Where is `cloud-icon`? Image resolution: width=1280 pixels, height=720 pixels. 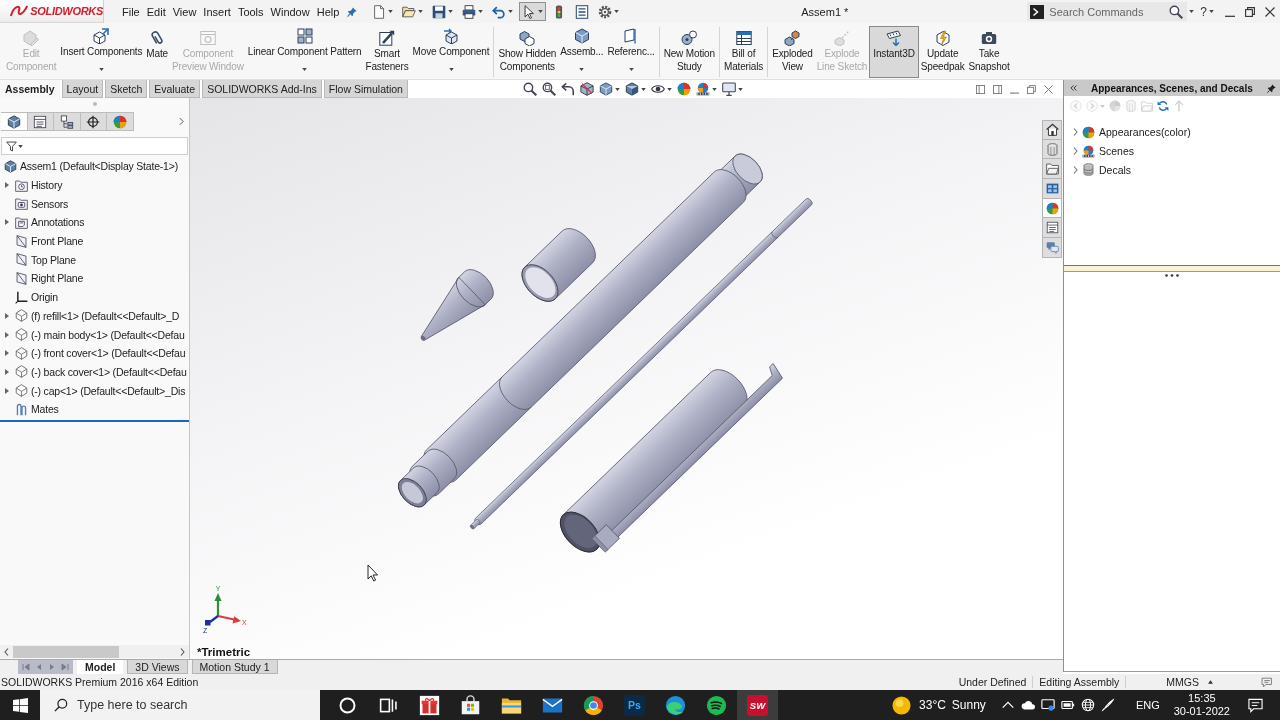 cloud-icon is located at coordinates (1027, 705).